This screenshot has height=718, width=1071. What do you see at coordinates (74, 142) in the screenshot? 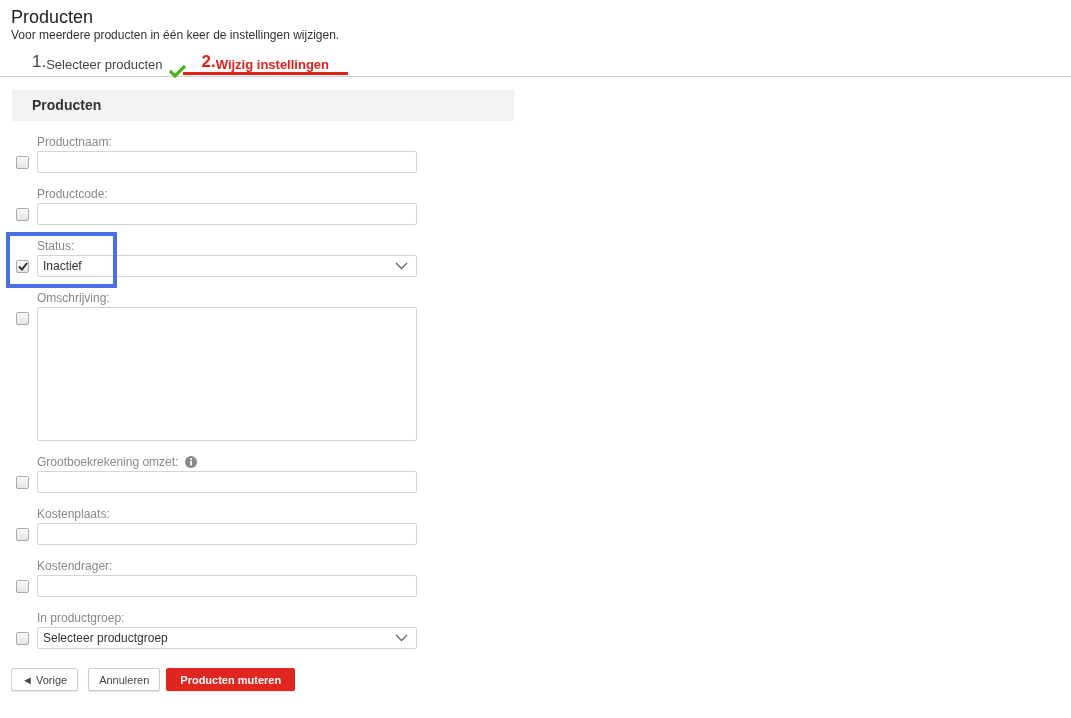
I see `field-label: Productnaam:` at bounding box center [74, 142].